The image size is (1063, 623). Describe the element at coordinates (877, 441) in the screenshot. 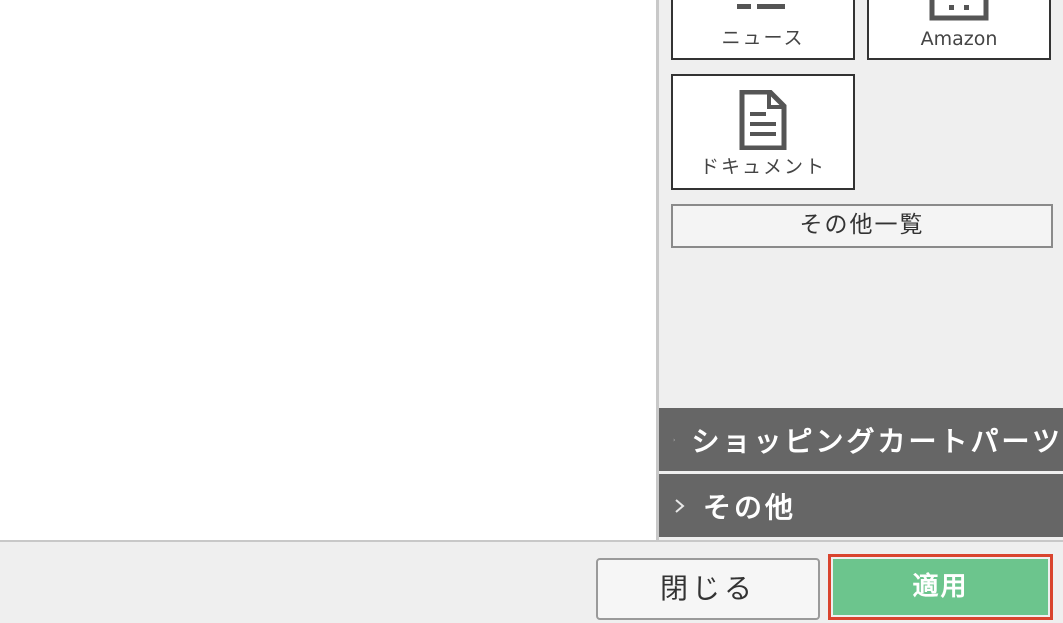

I see `accordion-label: ショッピングカートパーツ` at that location.